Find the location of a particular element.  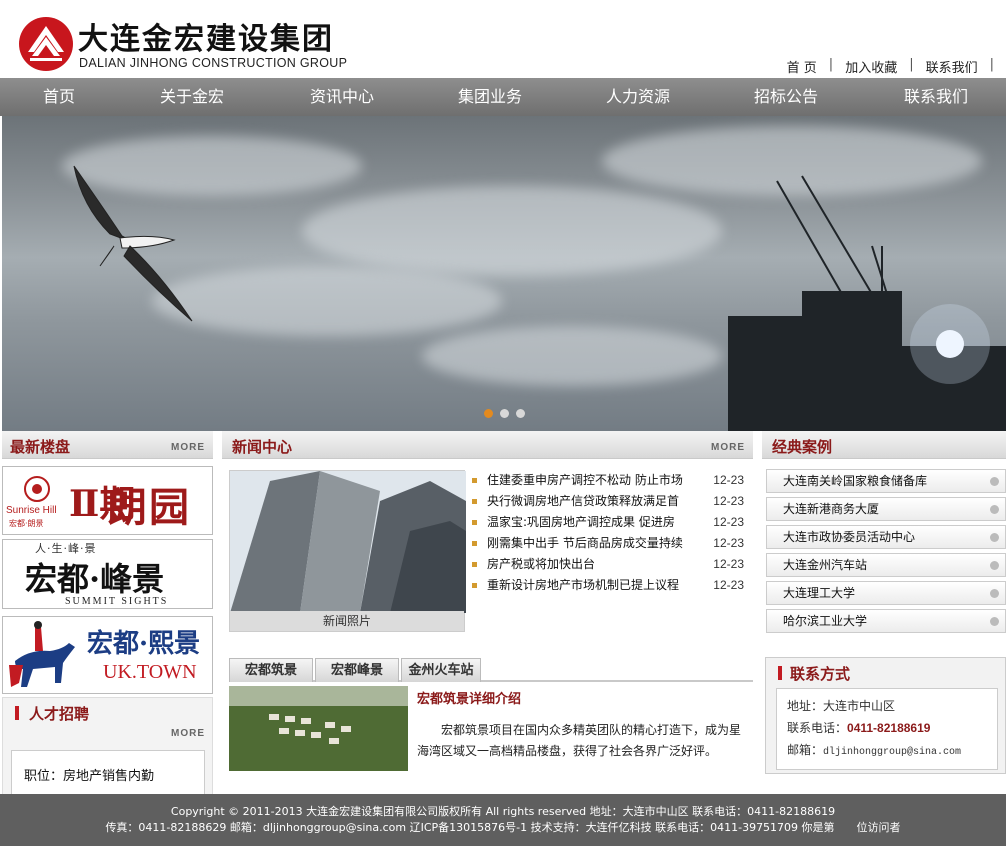

project-tabs: 宏都筑景 宏都峰景 金州火车站 is located at coordinates (491, 670).